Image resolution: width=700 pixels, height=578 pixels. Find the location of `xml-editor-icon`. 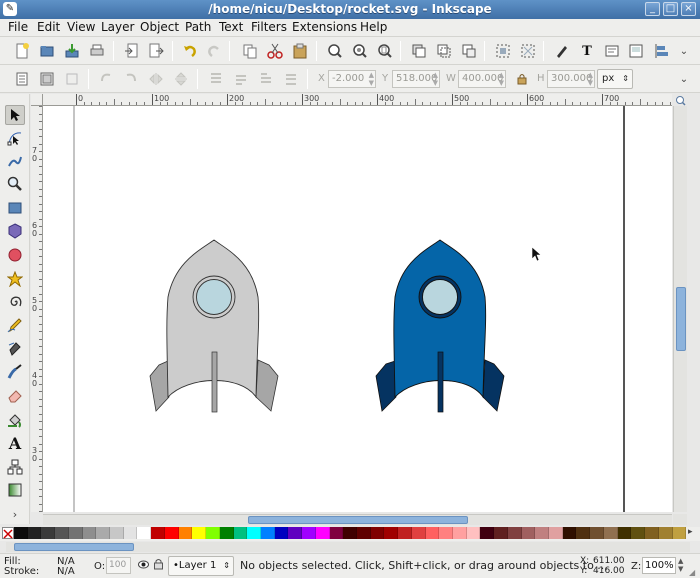

xml-editor-icon is located at coordinates (612, 51).